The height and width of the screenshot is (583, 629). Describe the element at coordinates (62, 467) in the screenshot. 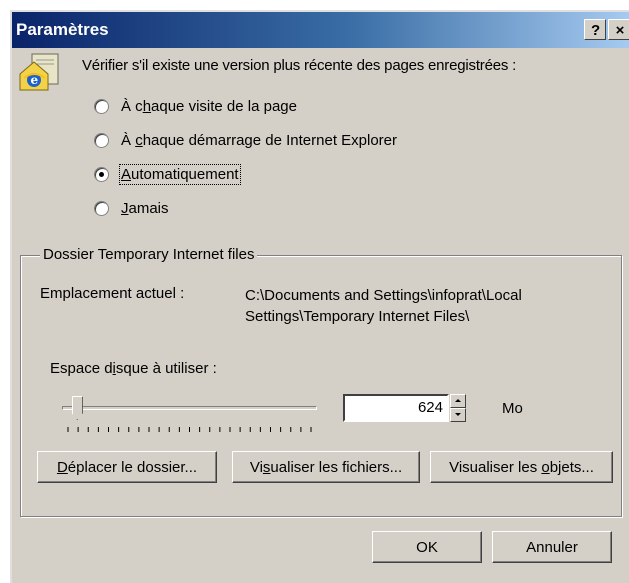

I see `access-key: D` at that location.